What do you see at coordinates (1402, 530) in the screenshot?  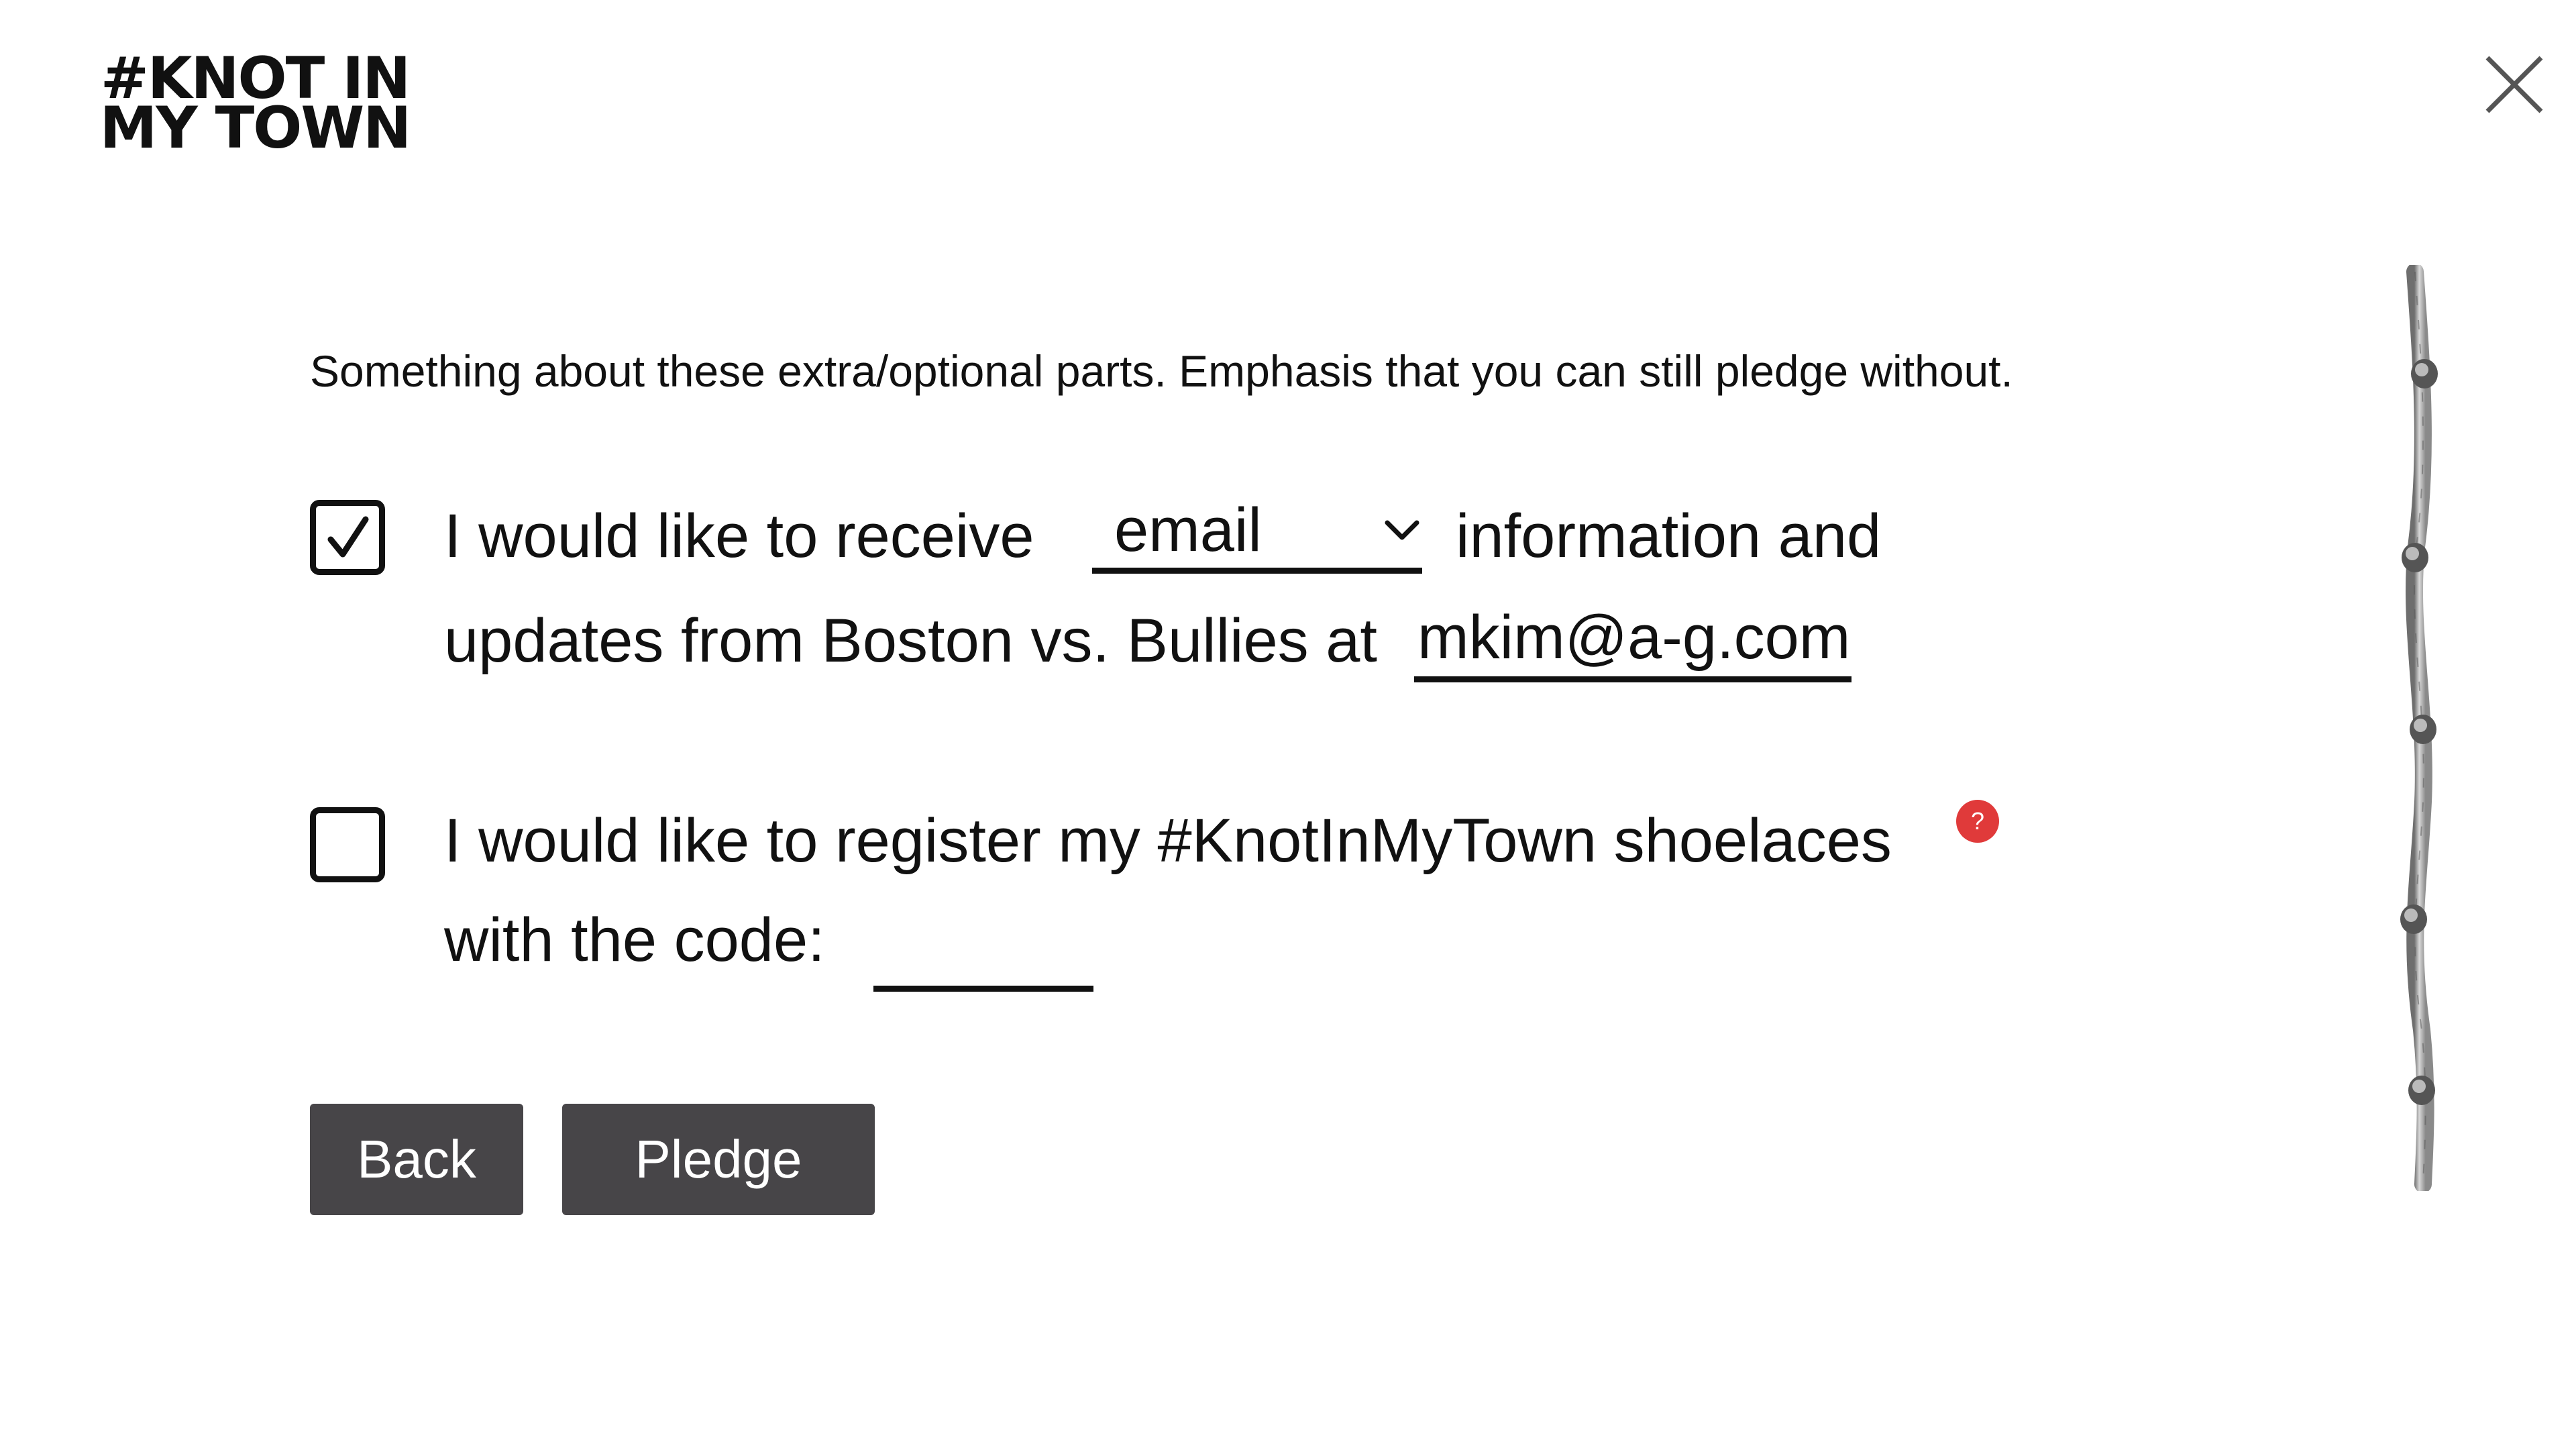 I see `chevron-down-icon` at bounding box center [1402, 530].